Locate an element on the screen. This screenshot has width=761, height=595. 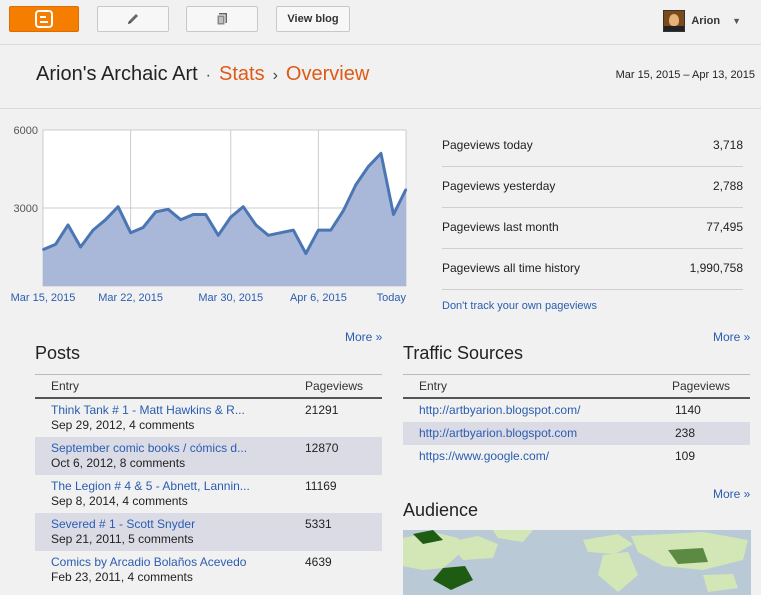
col-pageviews: Pageviews is located at coordinates (701, 386).